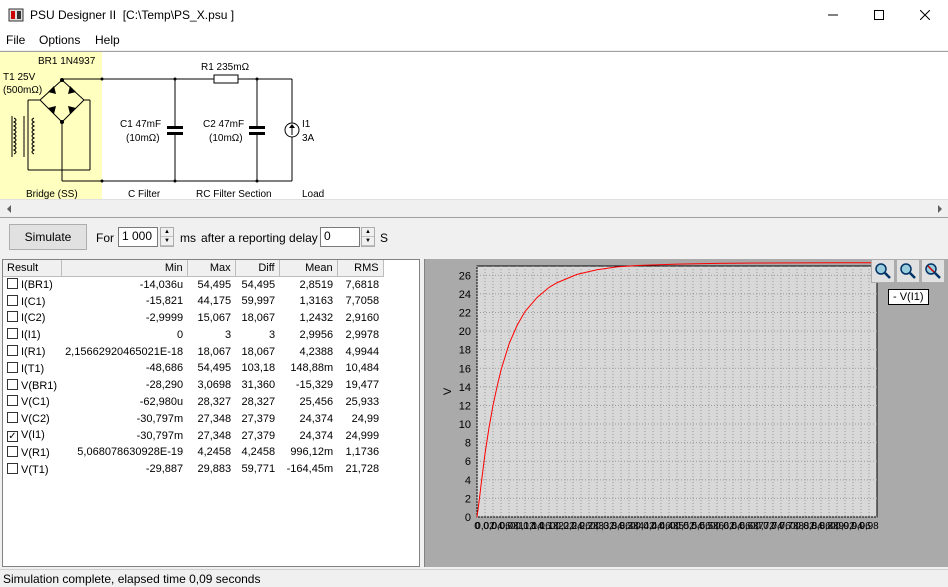 The width and height of the screenshot is (948, 587). I want to click on diff-cell: 103,18, so click(258, 368).